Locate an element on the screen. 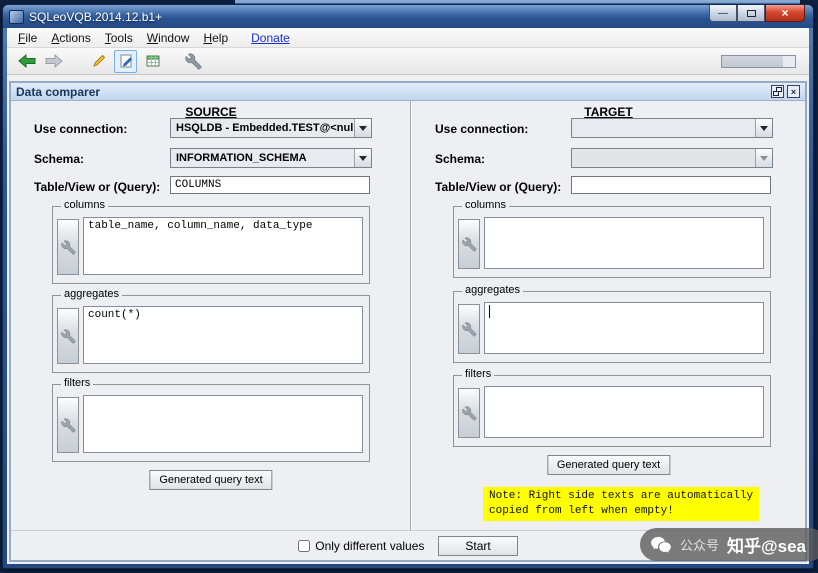 This screenshot has height=573, width=818. title-bar: SQLeoVQB.2014.12.b1+ — × is located at coordinates (408, 16).